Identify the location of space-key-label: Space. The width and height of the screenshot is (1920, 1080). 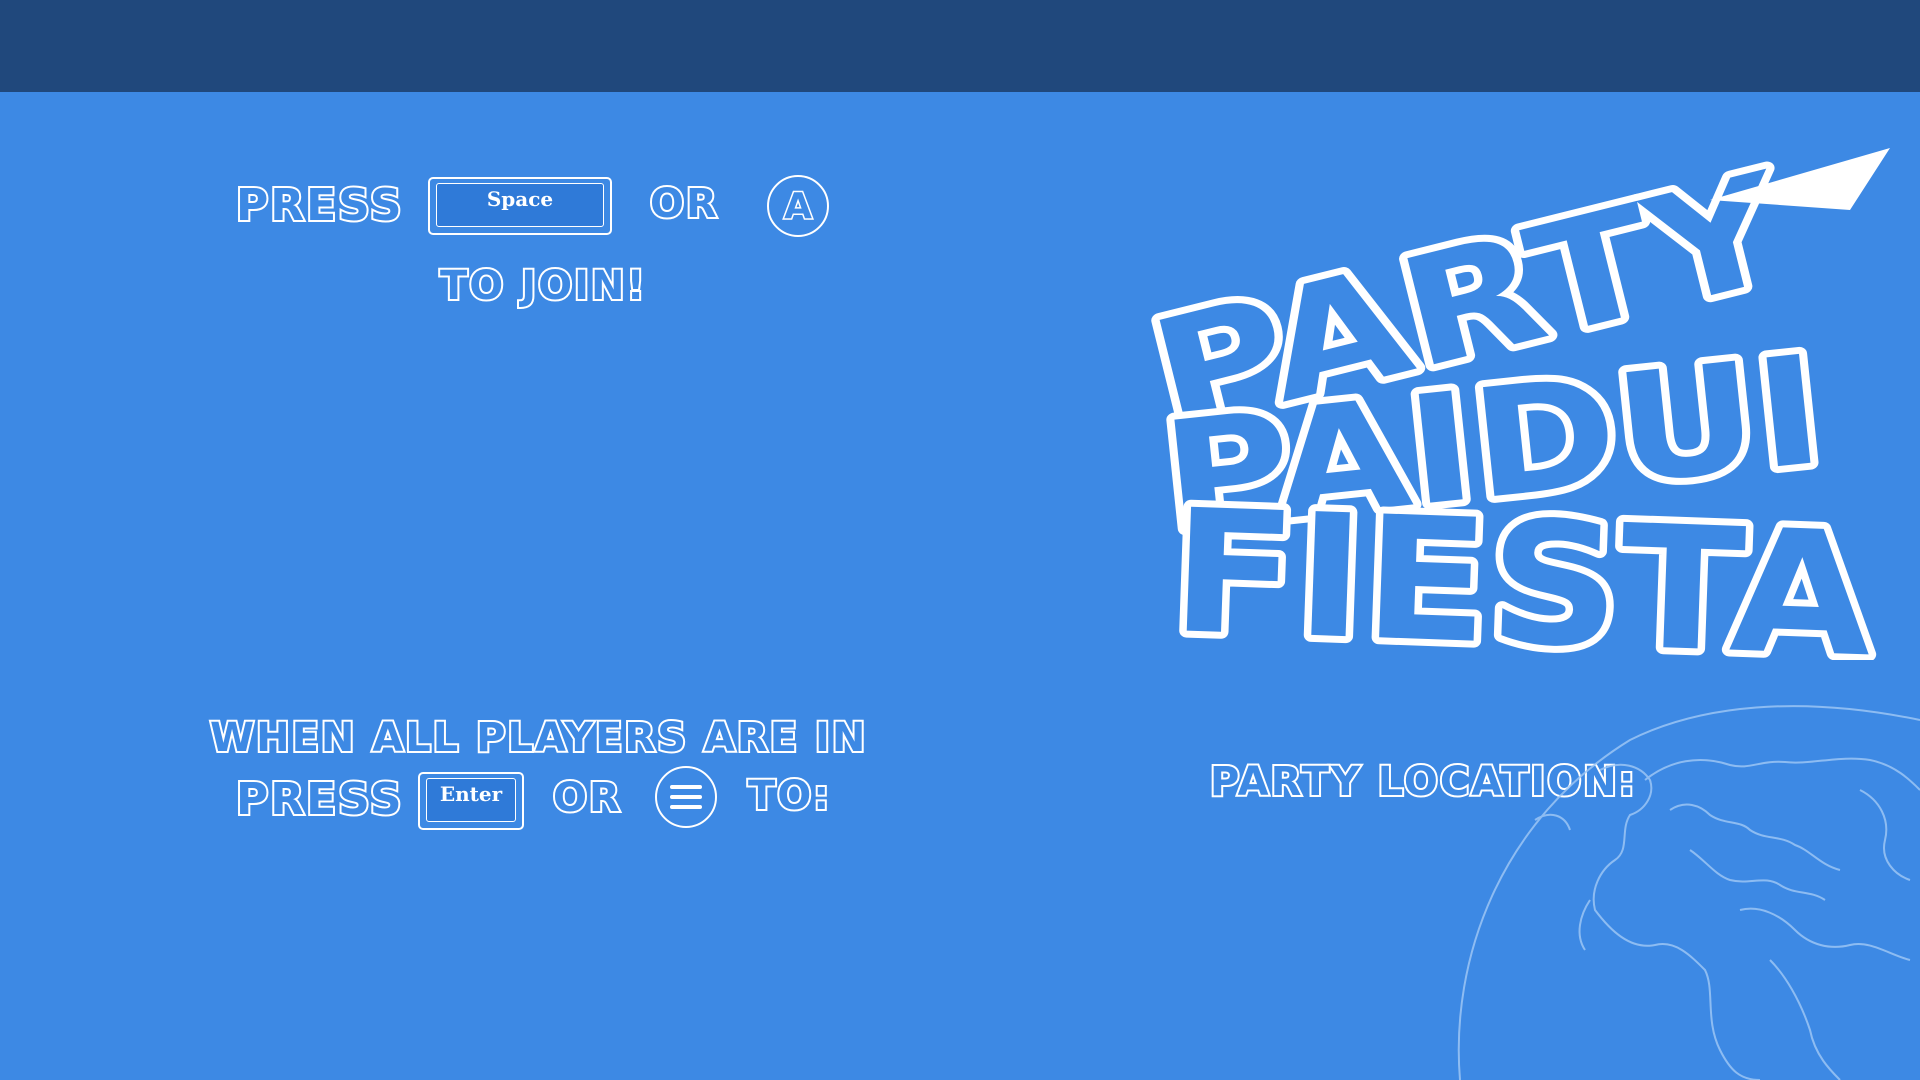
(520, 205).